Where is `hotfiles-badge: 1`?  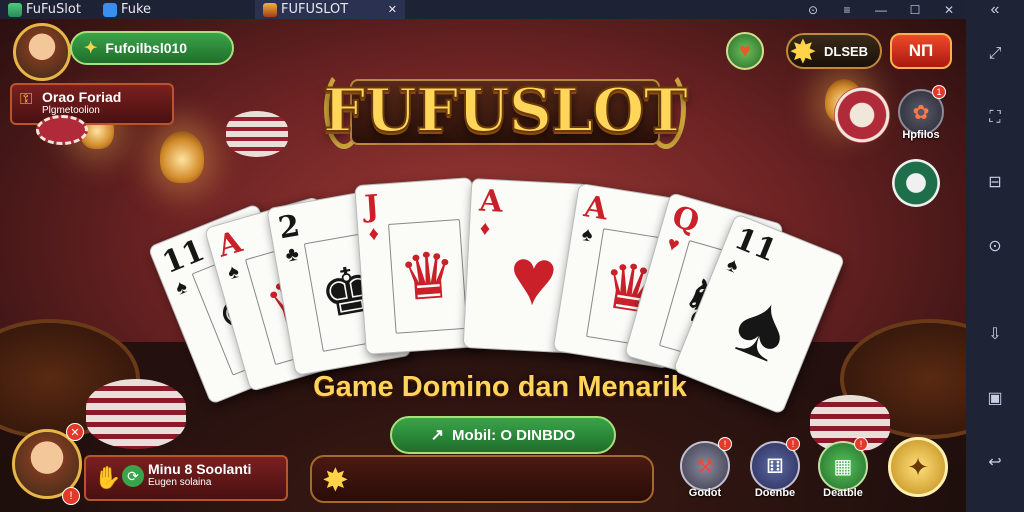 hotfiles-badge: 1 is located at coordinates (939, 92).